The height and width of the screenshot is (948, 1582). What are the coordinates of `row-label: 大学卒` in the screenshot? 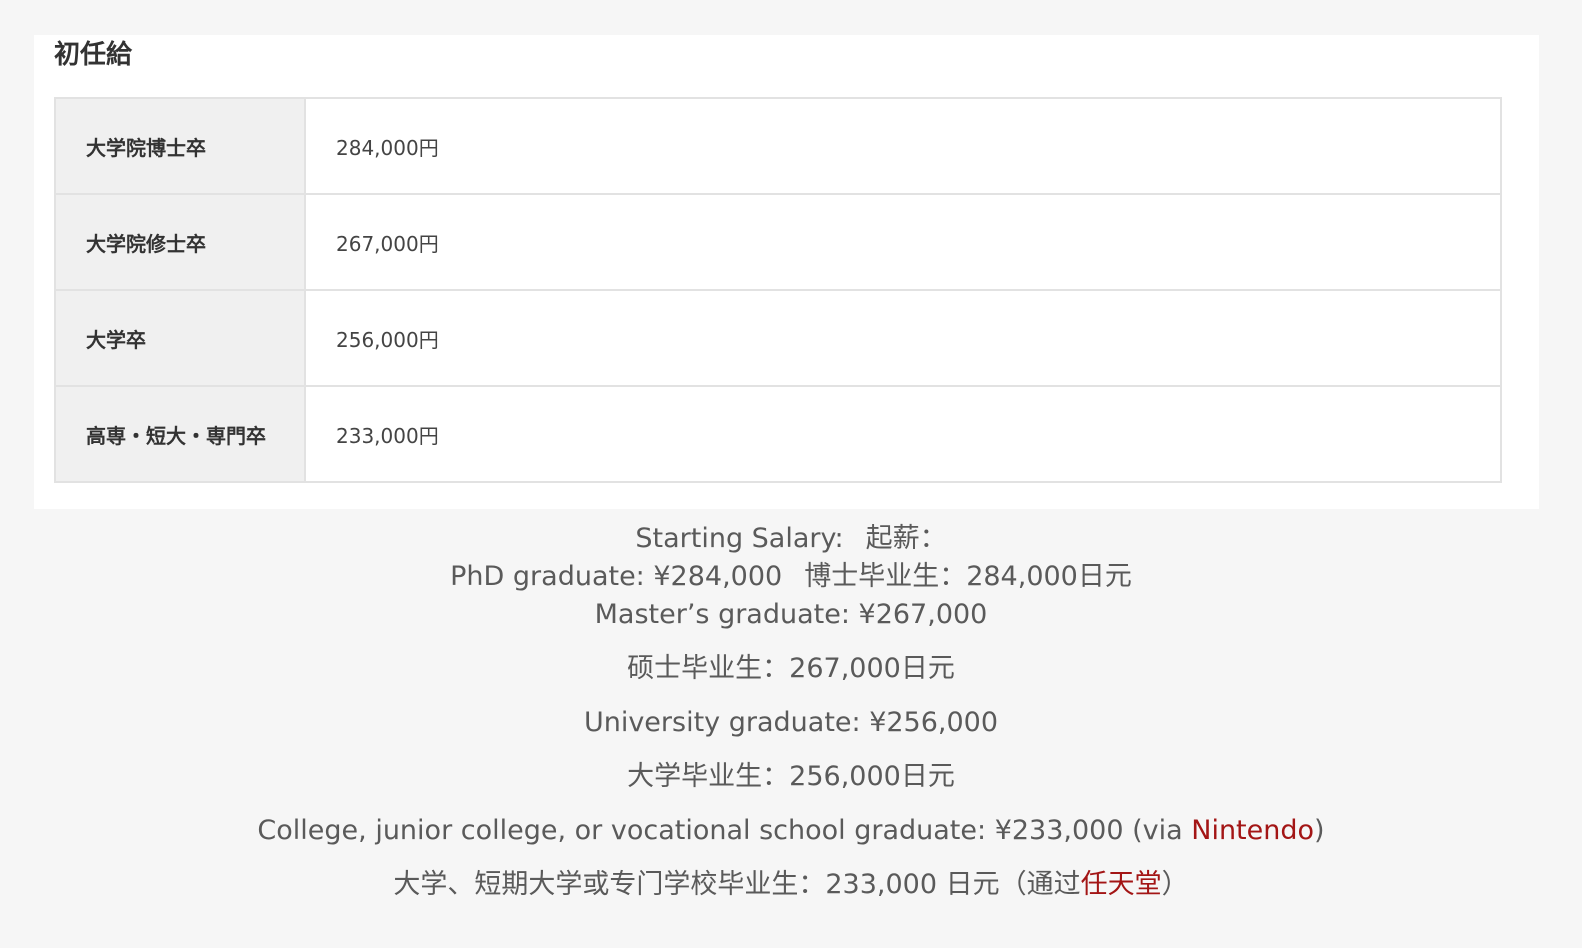 It's located at (180, 338).